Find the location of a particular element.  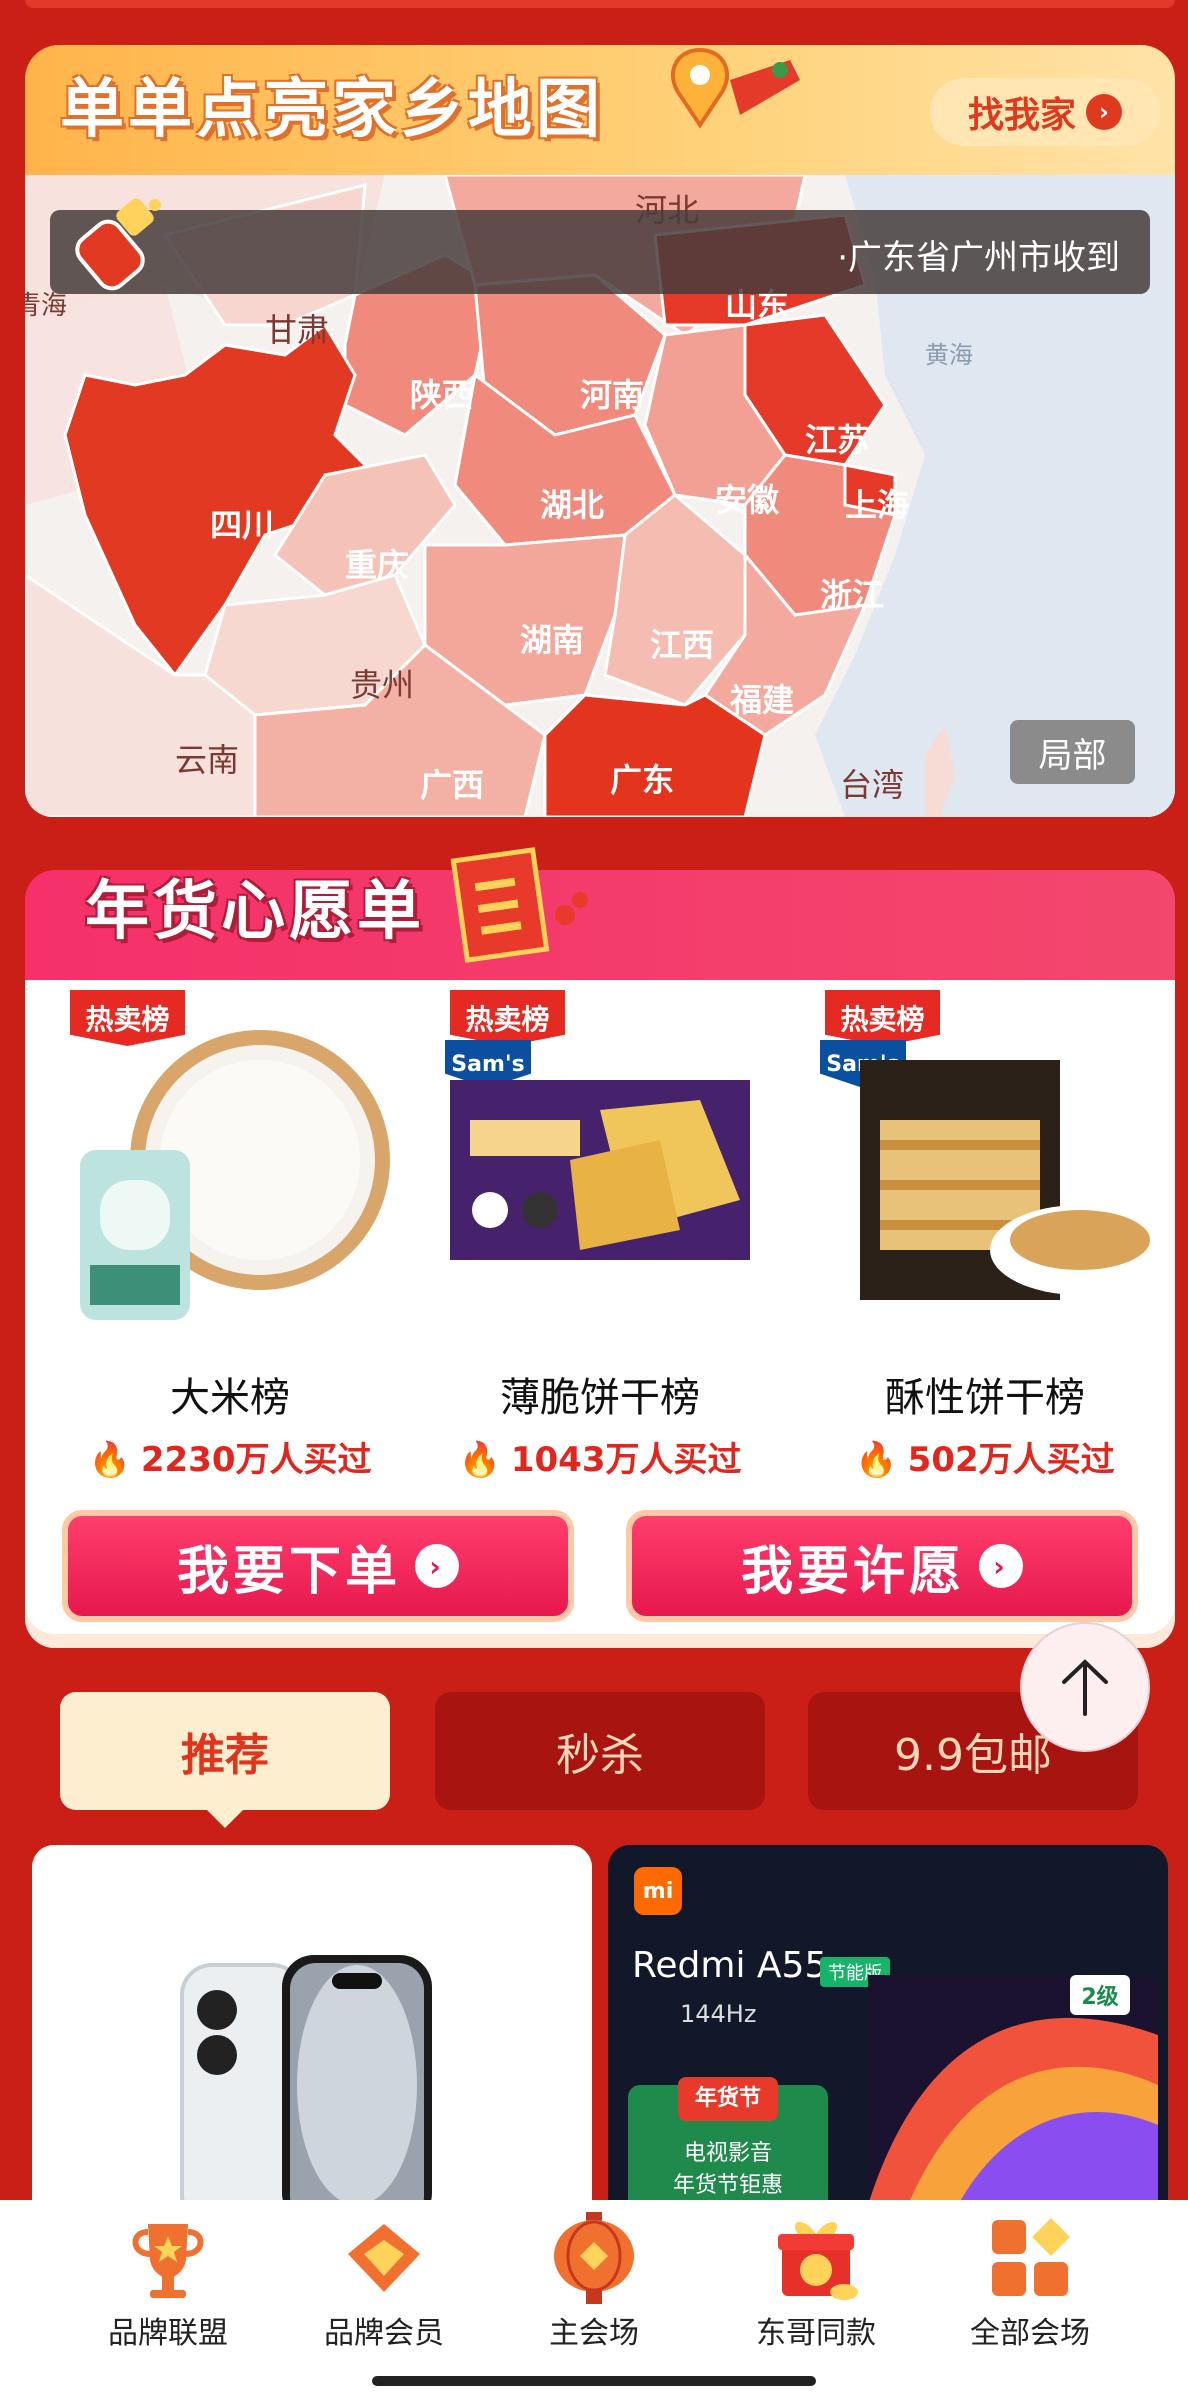

product-sales-text: 1043万人买过 is located at coordinates (626, 1460).